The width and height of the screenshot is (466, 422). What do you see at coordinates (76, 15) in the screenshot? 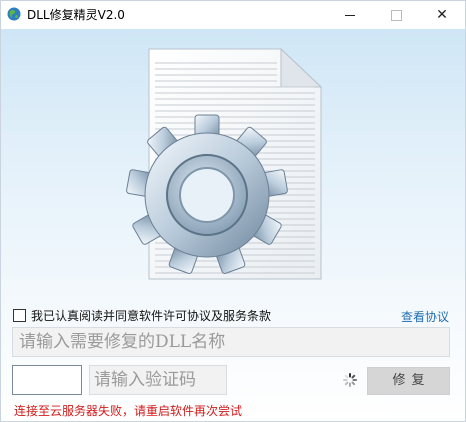
I see `window-title: DLL修复精灵V2.0` at bounding box center [76, 15].